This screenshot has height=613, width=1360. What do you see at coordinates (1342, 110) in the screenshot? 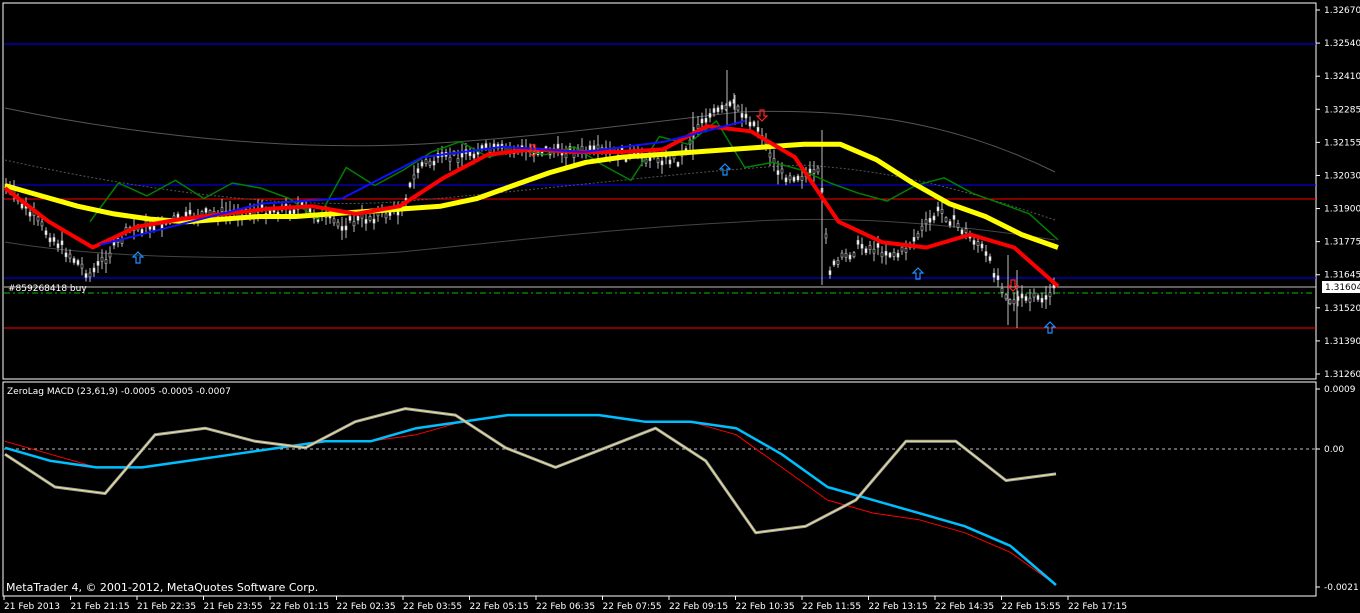
I see `price-tick-label: 1.32285` at bounding box center [1342, 110].